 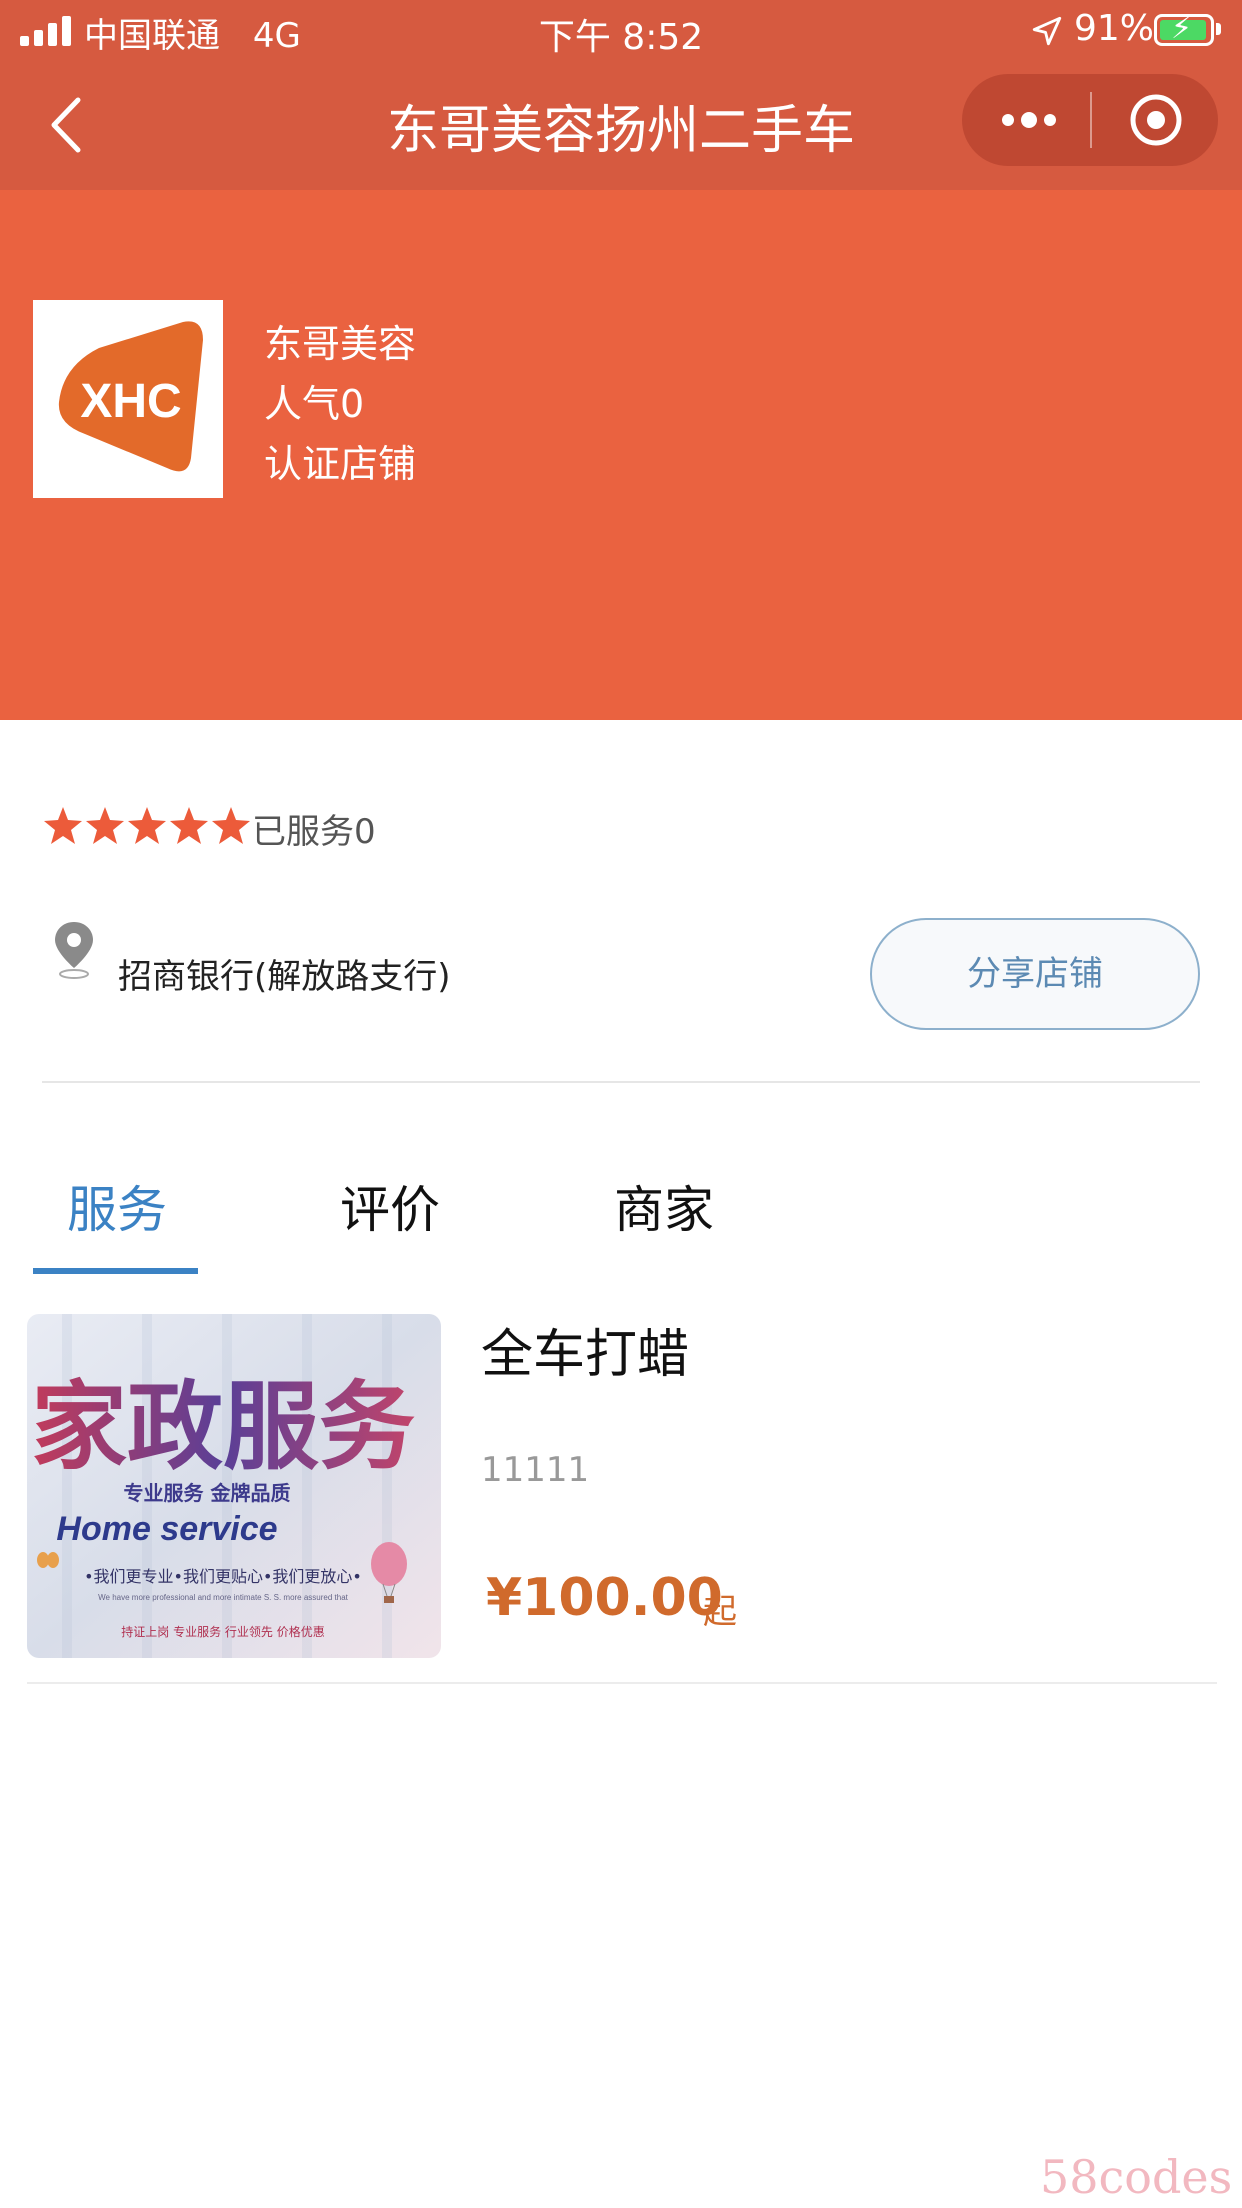 What do you see at coordinates (585, 1349) in the screenshot?
I see `service-title: 全车打蜡` at bounding box center [585, 1349].